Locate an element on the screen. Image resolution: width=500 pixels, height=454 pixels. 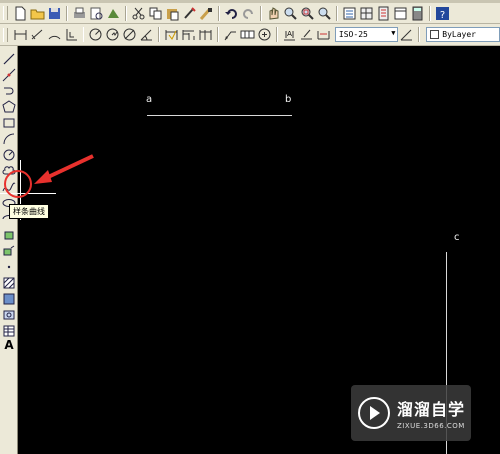
line-icon is located at coordinates (9, 59).